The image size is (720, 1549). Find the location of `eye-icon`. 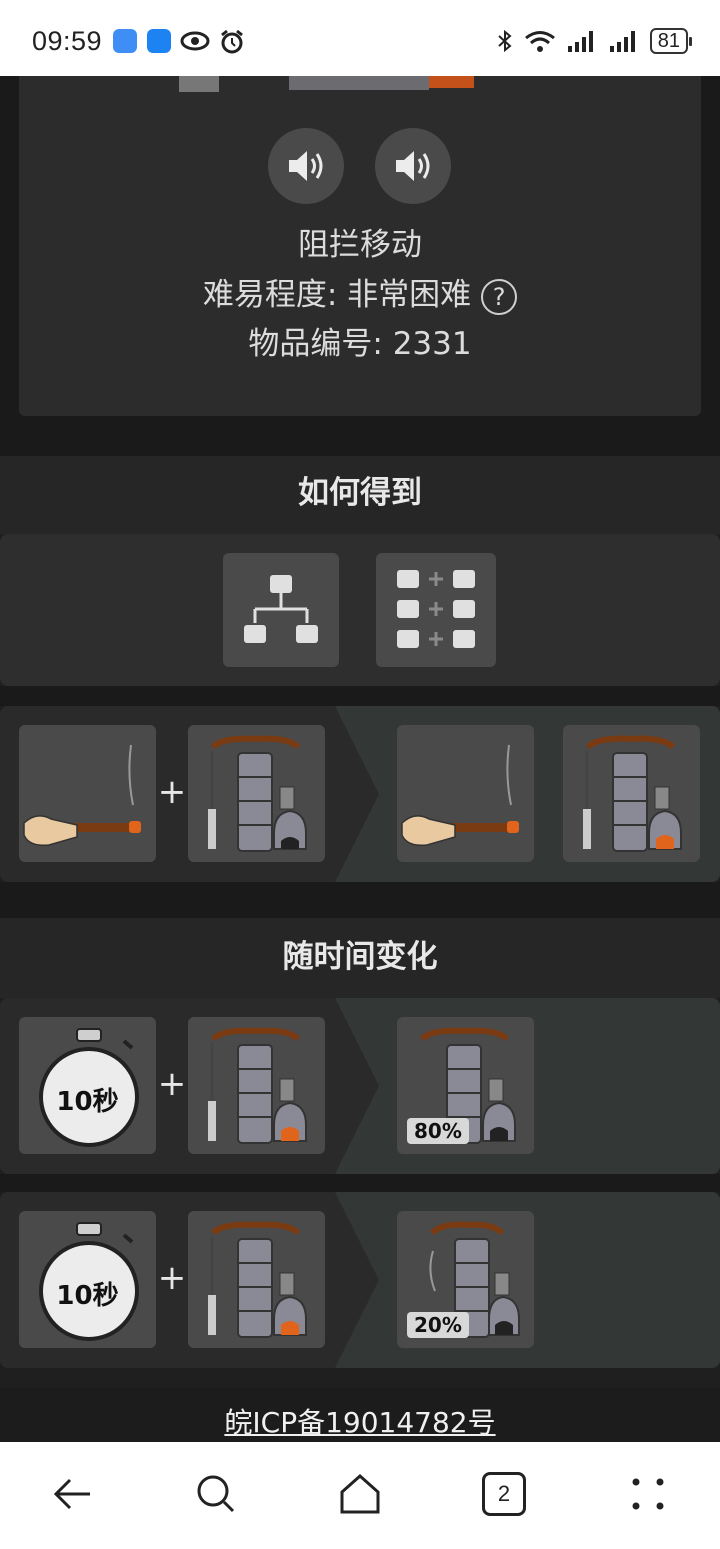

eye-icon is located at coordinates (195, 41).